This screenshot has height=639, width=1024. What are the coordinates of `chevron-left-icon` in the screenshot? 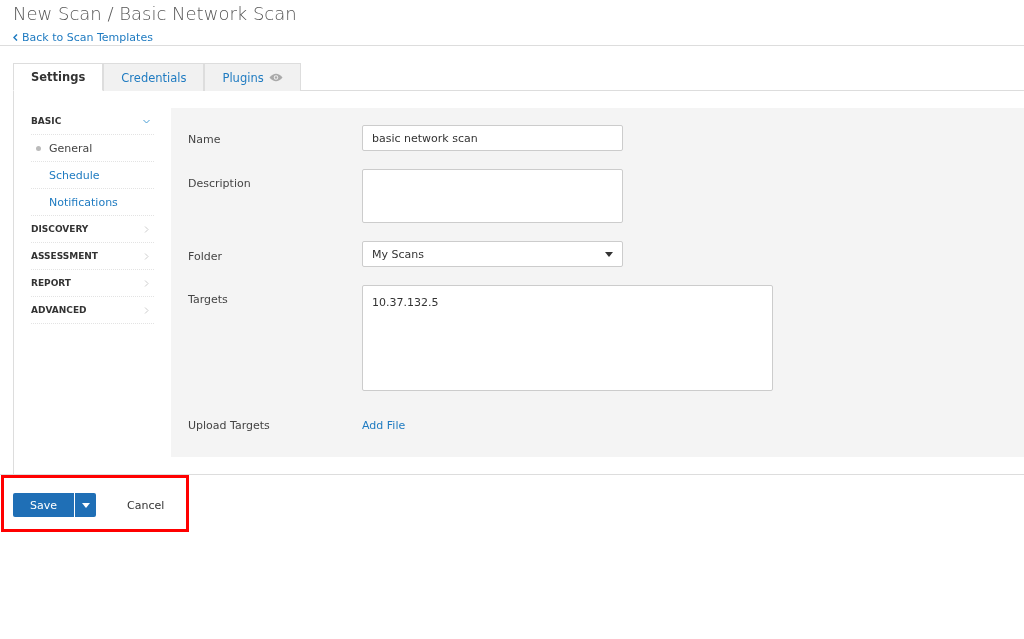 It's located at (15, 37).